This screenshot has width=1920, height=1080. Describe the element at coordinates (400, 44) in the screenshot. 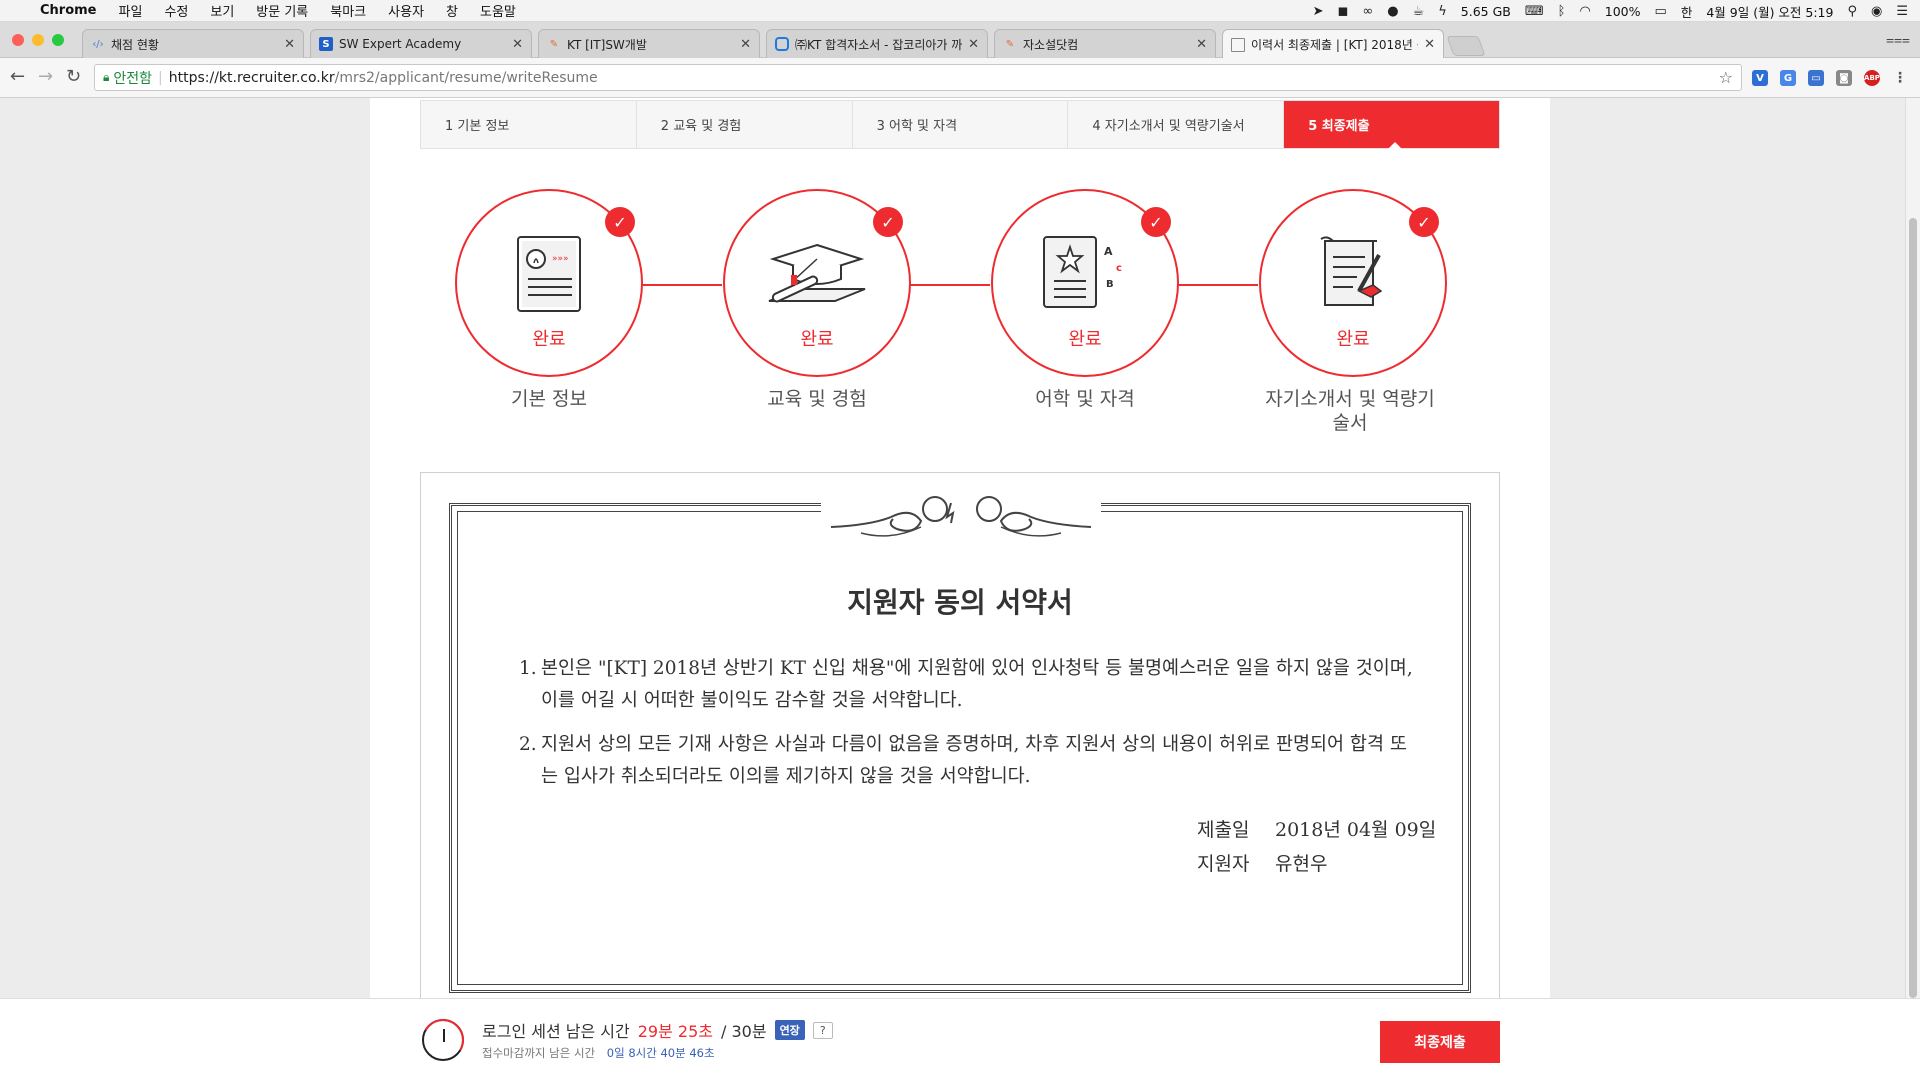

I see `tab-title: SW Expert Academy` at that location.